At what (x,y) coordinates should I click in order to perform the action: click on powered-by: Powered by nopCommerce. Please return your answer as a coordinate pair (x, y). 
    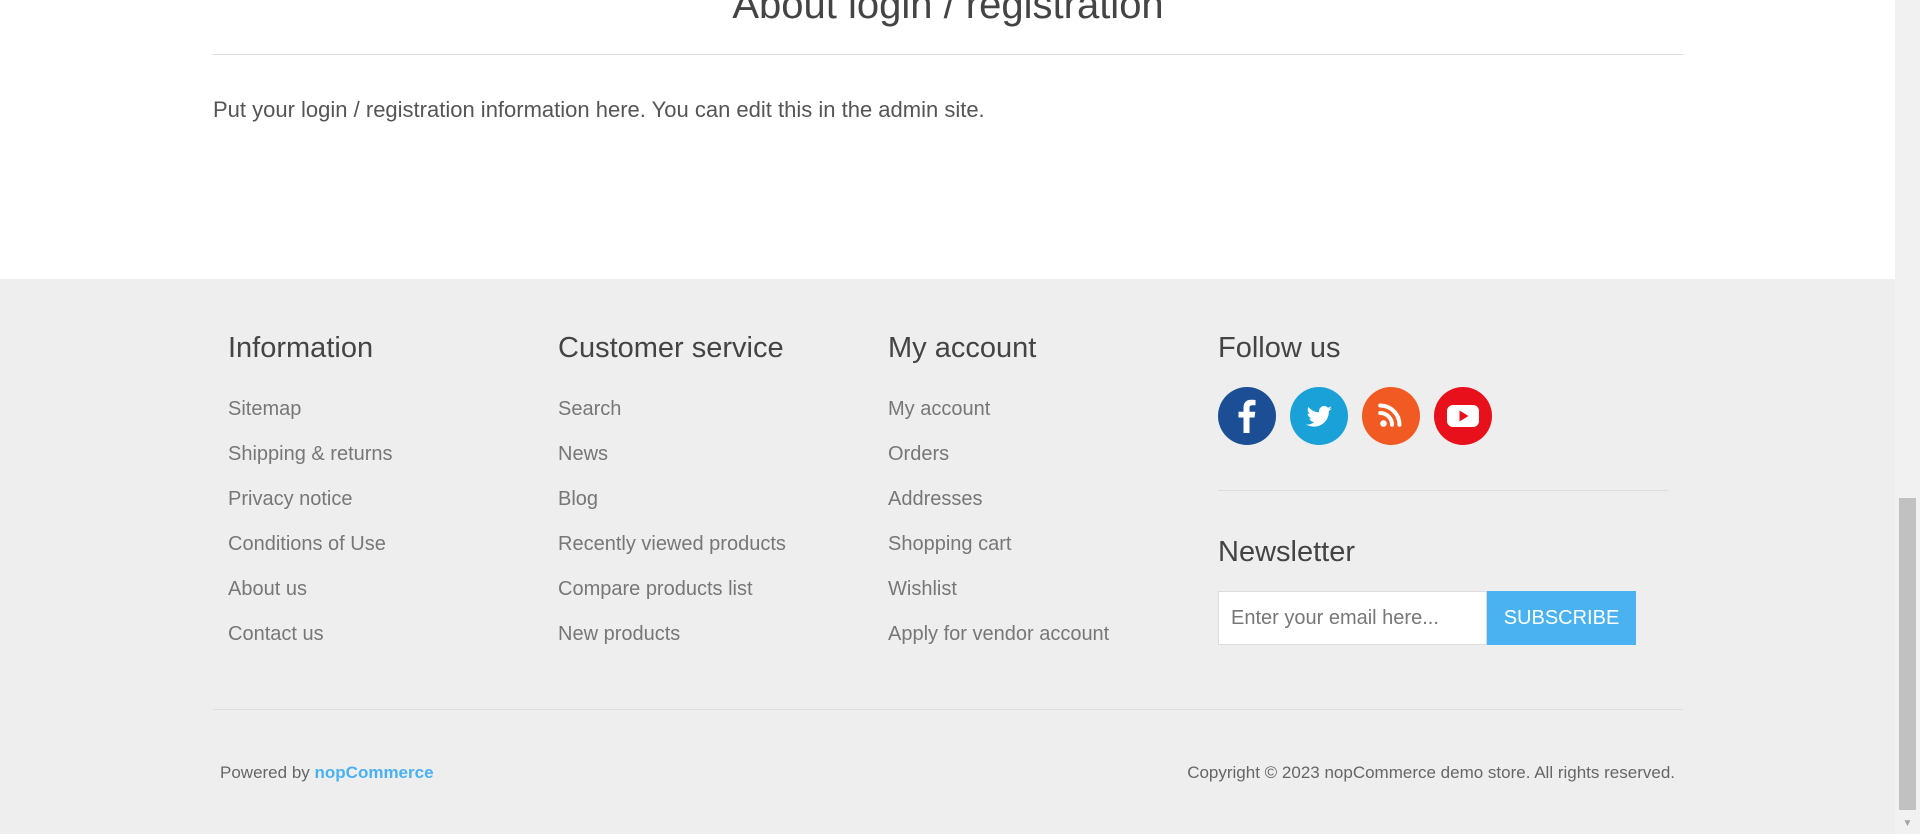
    Looking at the image, I should click on (327, 773).